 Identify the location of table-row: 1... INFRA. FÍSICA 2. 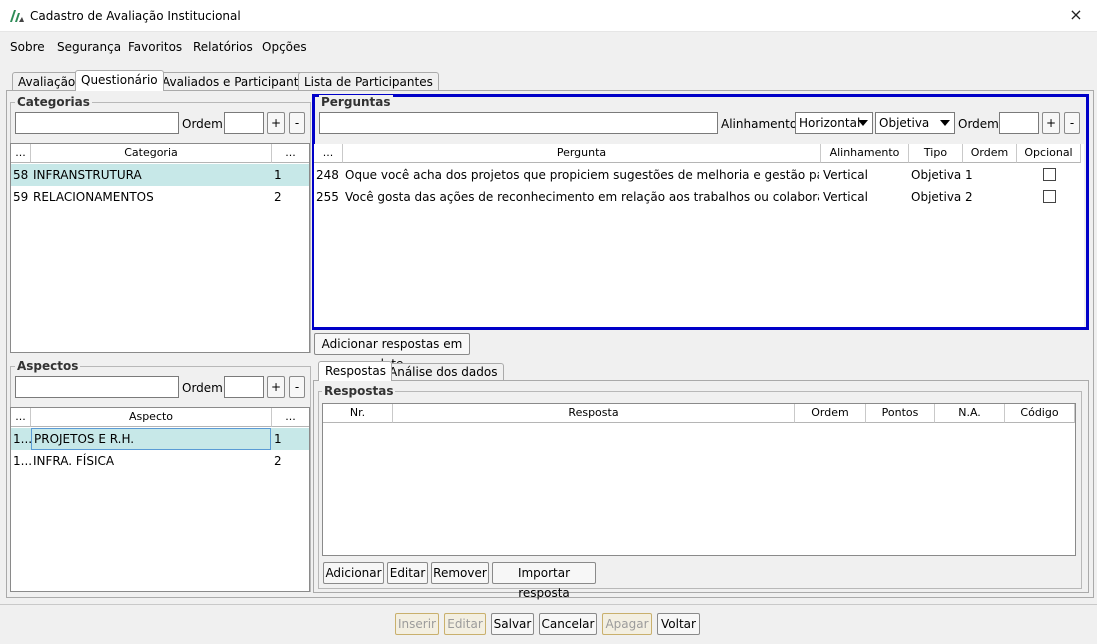
(160, 461).